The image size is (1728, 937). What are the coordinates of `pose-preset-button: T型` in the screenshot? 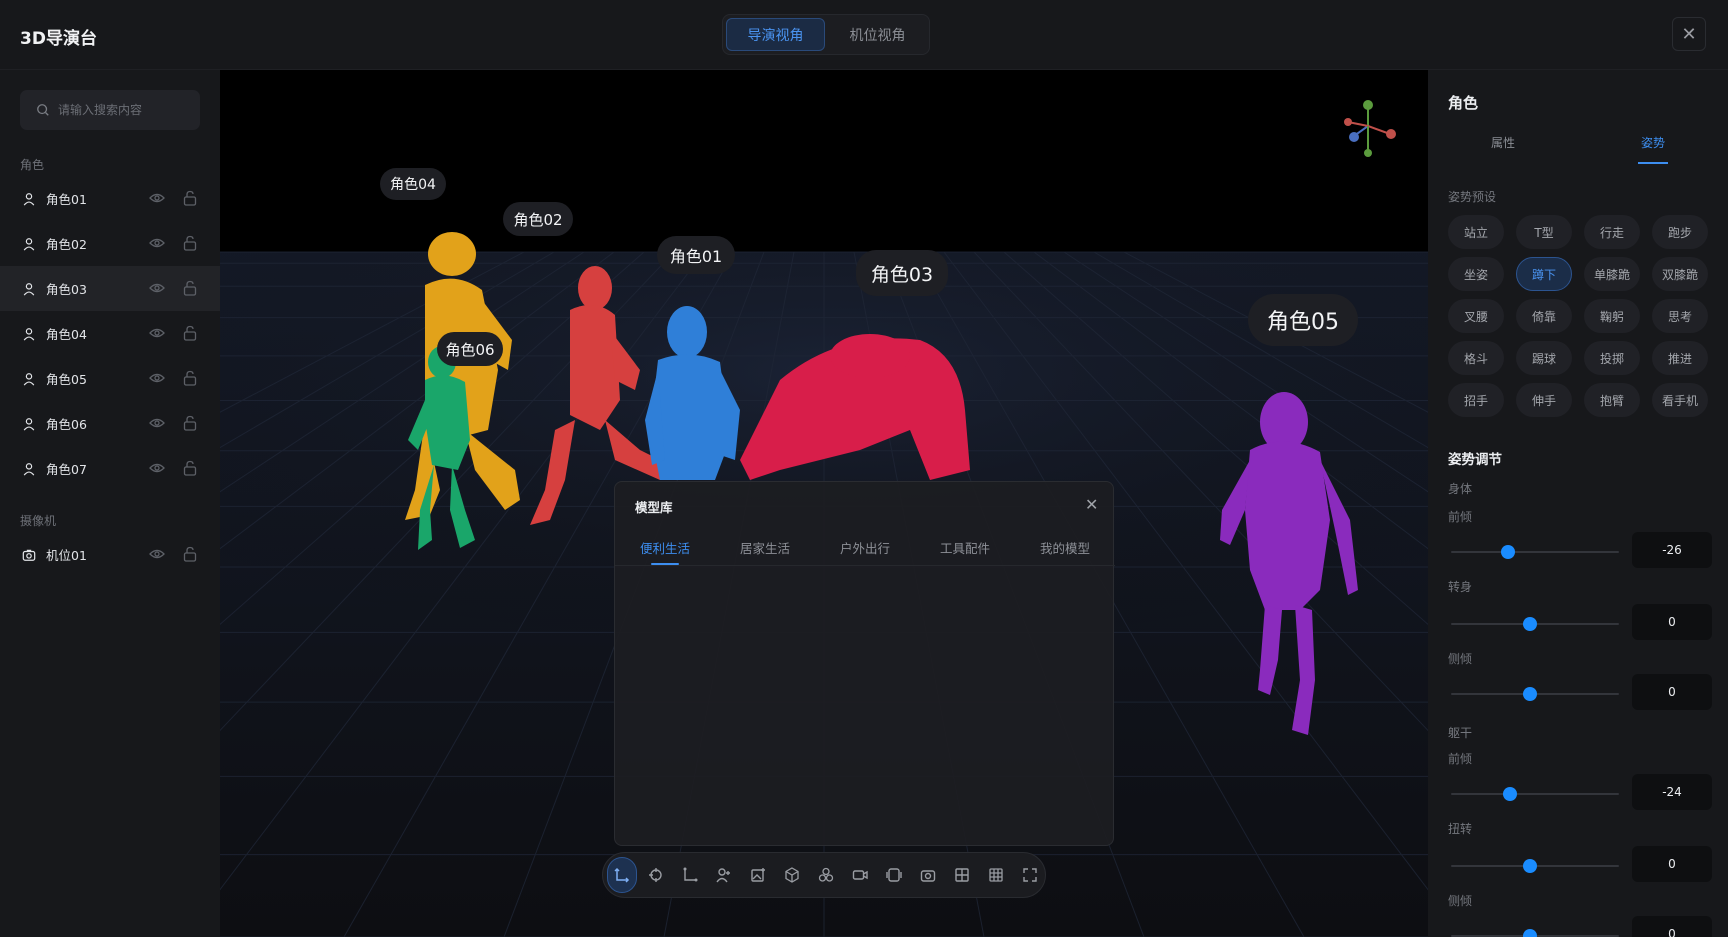 It's located at (1544, 232).